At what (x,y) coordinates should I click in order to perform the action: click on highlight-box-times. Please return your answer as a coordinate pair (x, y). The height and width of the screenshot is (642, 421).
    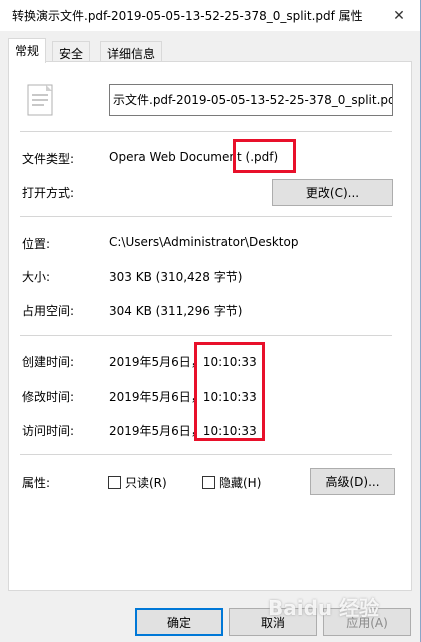
    Looking at the image, I should click on (229, 391).